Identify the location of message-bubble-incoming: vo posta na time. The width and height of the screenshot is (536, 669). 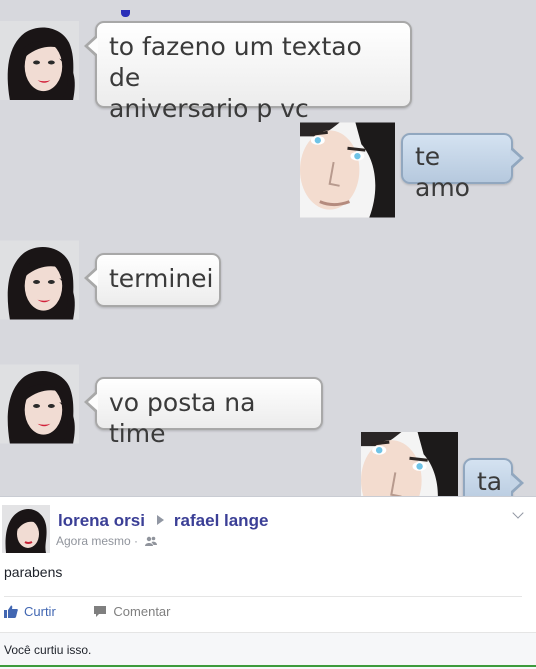
(203, 412).